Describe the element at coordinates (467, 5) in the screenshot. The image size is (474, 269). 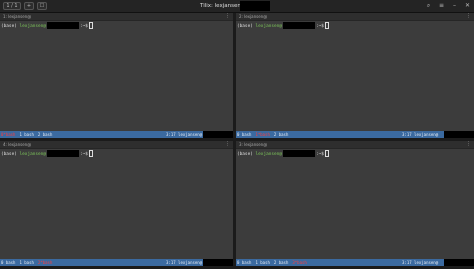
I see `close-icon: ✕` at that location.